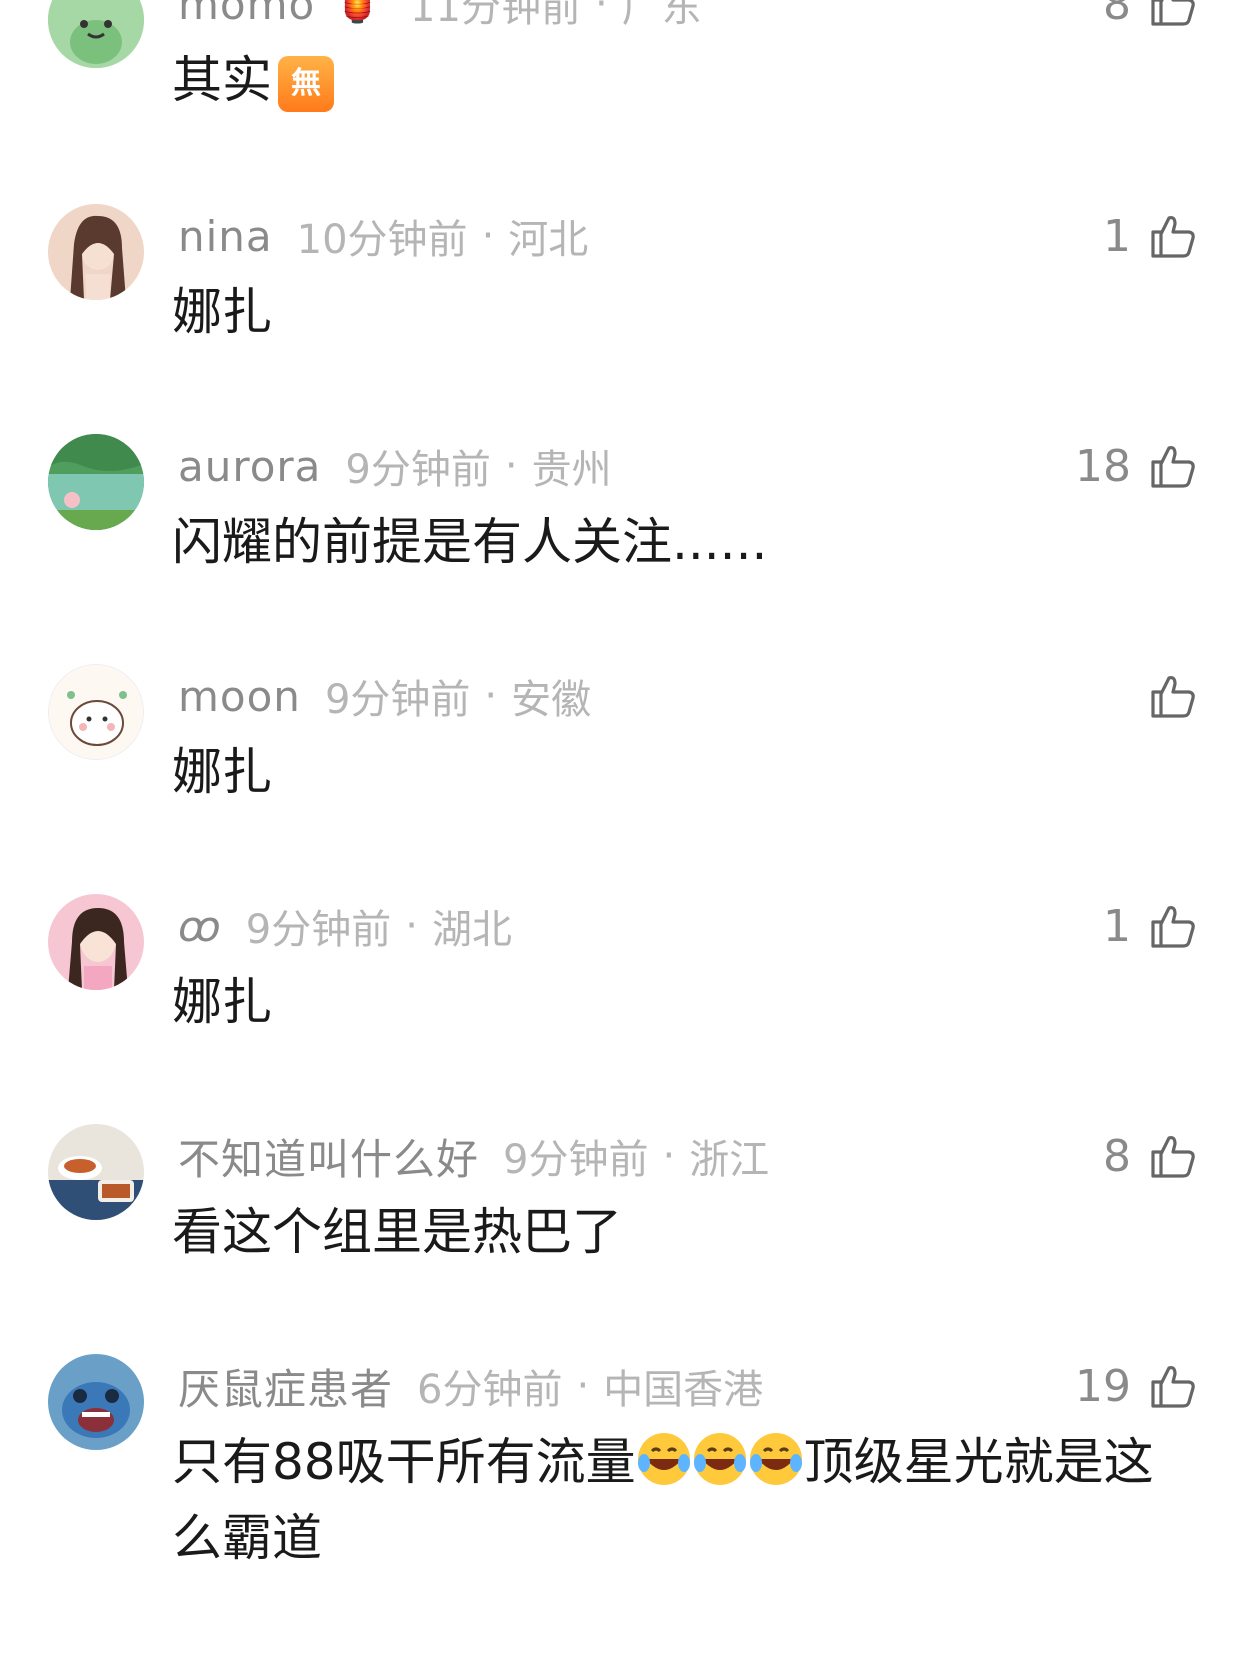  I want to click on food-avatar-icon, so click(96, 1172).